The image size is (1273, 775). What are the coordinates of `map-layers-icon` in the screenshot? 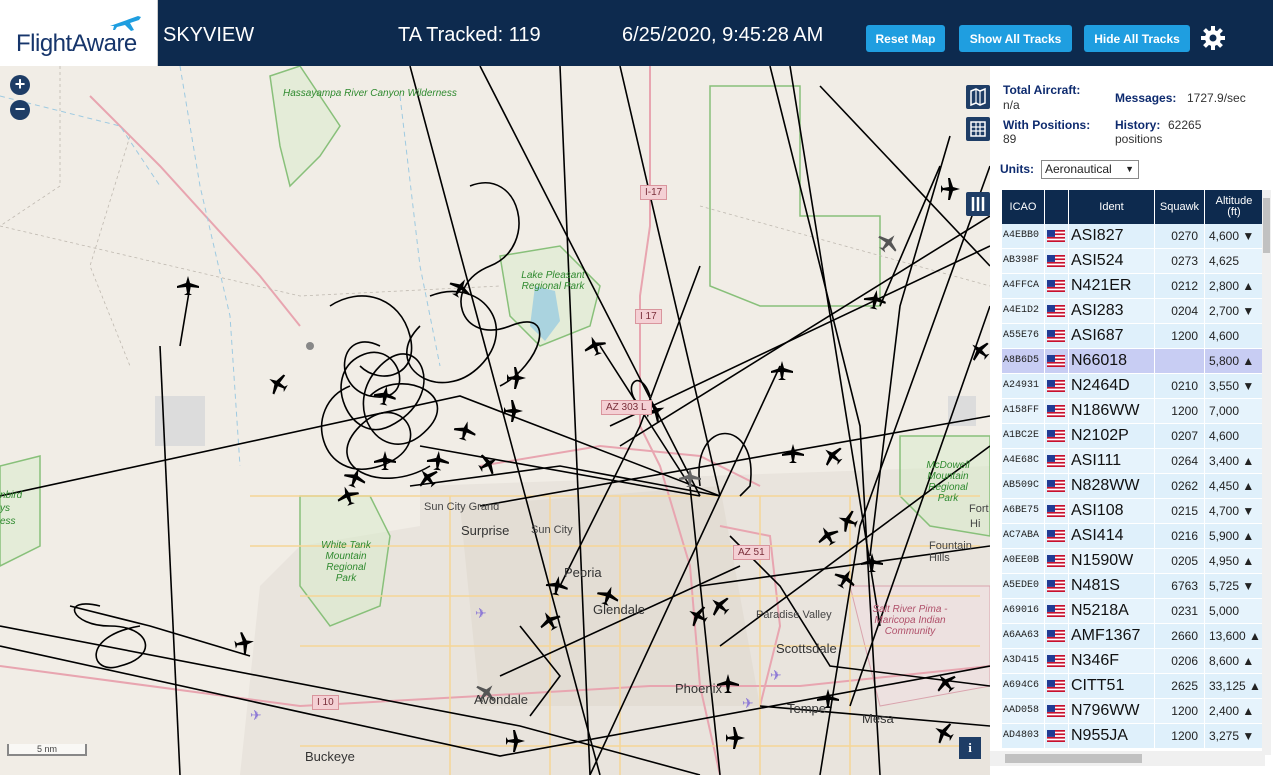 It's located at (978, 97).